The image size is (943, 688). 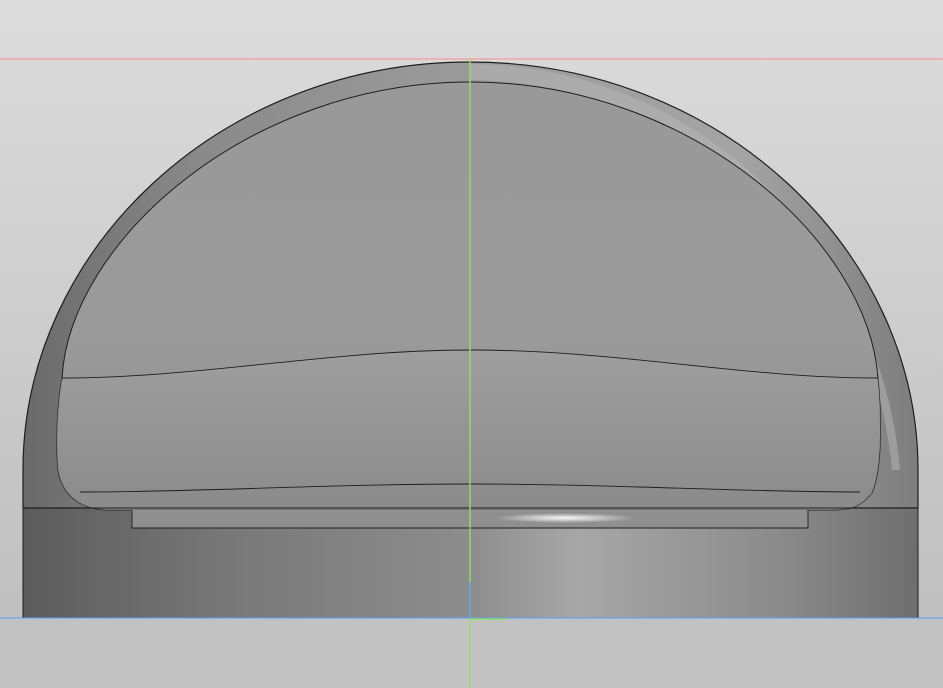 What do you see at coordinates (471, 653) in the screenshot?
I see `ground-region` at bounding box center [471, 653].